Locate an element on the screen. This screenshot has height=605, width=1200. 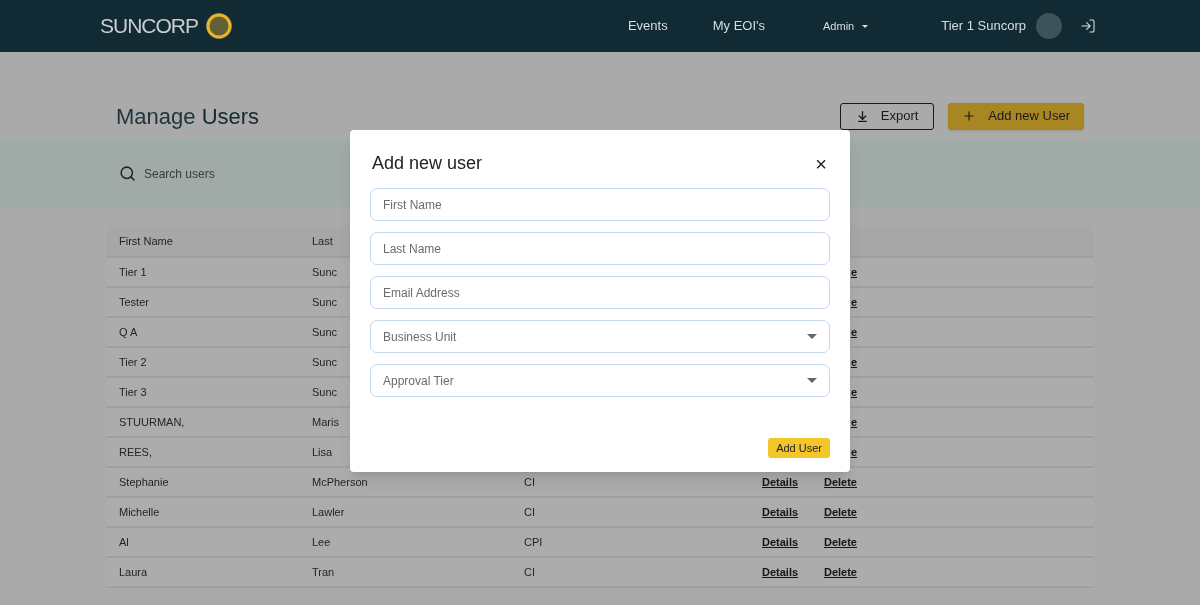
table-cell-text: Laura is located at coordinates (133, 572).